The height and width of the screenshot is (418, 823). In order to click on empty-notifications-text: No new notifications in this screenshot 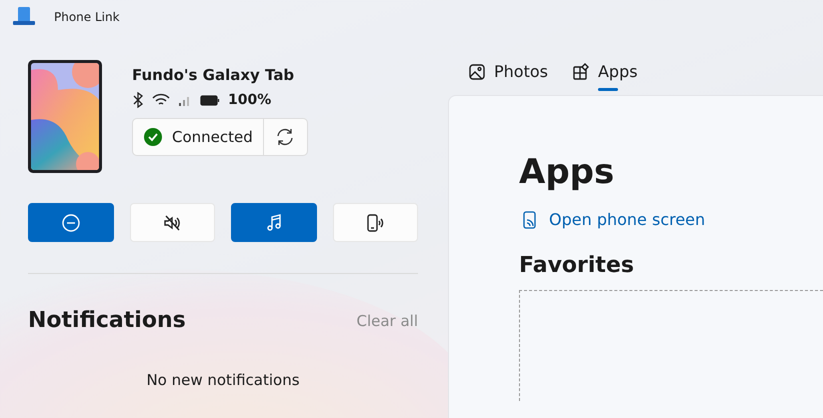, I will do `click(223, 380)`.